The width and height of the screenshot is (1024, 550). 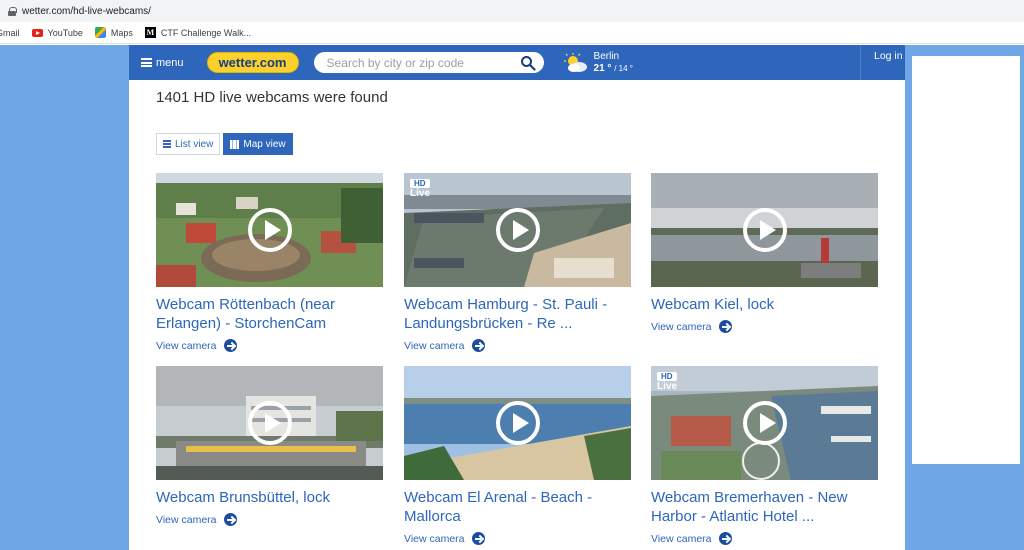 I want to click on bookmark-label: Maps, so click(x=121, y=32).